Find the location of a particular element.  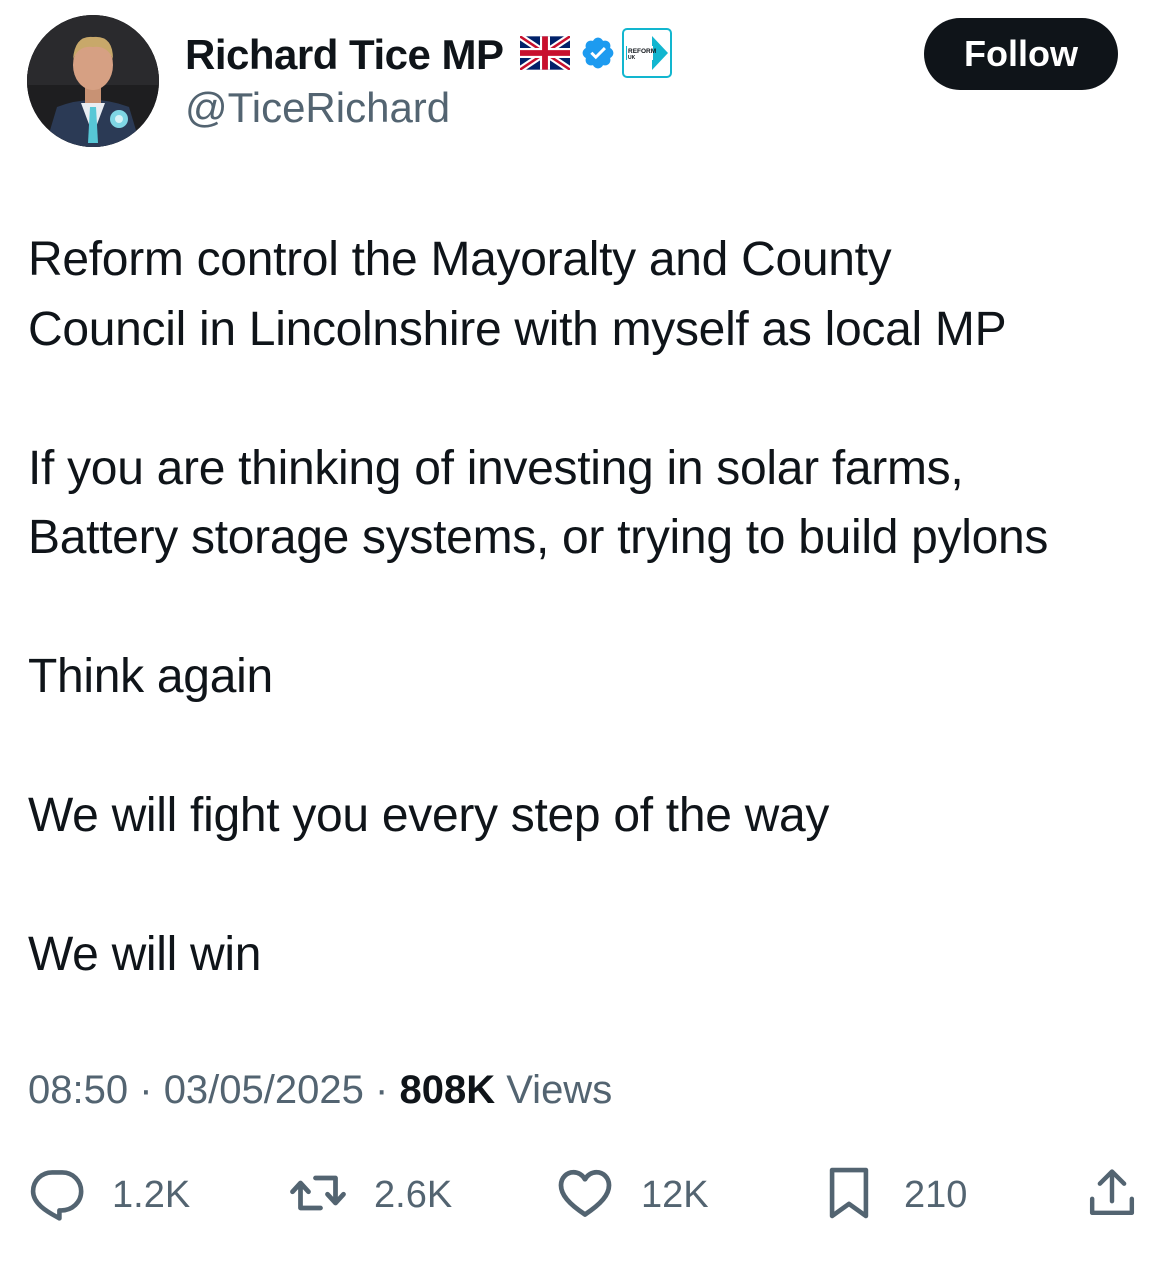

uk-flag-icon is located at coordinates (544, 54).